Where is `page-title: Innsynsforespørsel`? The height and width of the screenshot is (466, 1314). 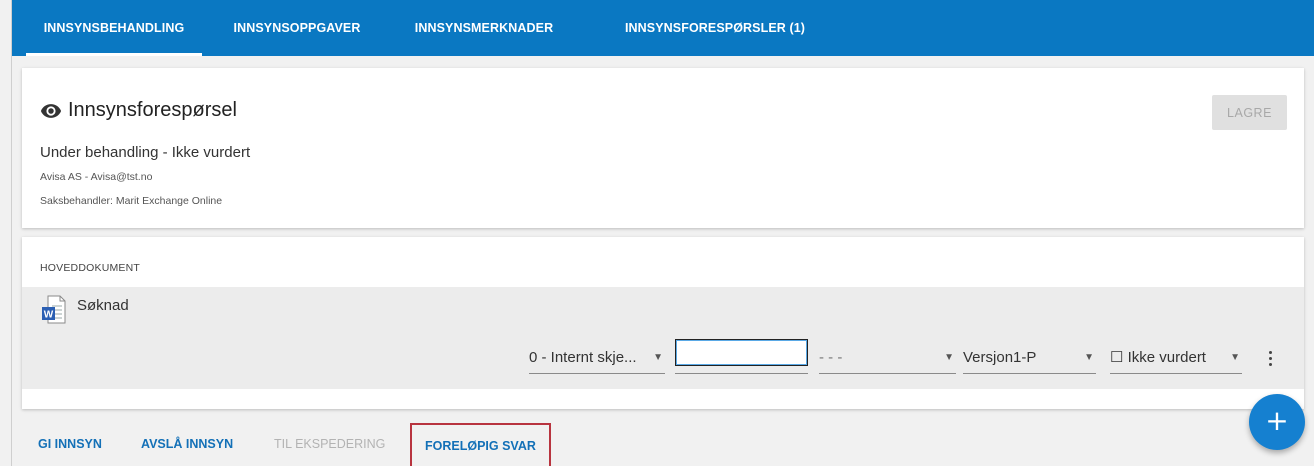 page-title: Innsynsforespørsel is located at coordinates (152, 110).